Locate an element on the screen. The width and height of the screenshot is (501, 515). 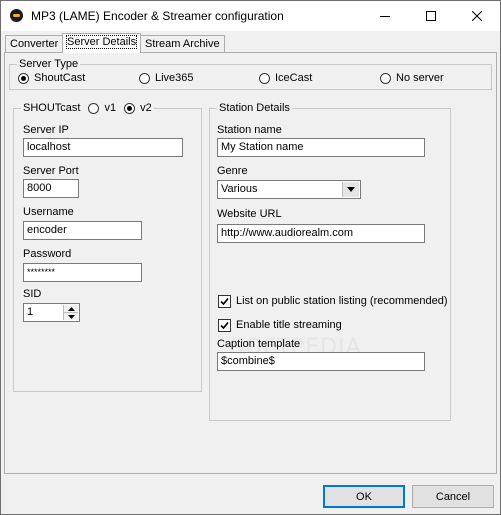
station-name-label: Station name is located at coordinates (249, 130).